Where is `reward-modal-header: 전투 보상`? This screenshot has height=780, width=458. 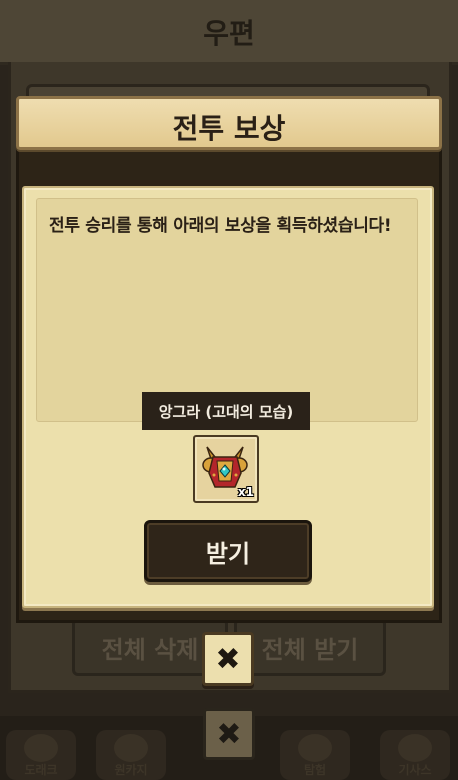
reward-modal-header: 전투 보상 is located at coordinates (229, 123).